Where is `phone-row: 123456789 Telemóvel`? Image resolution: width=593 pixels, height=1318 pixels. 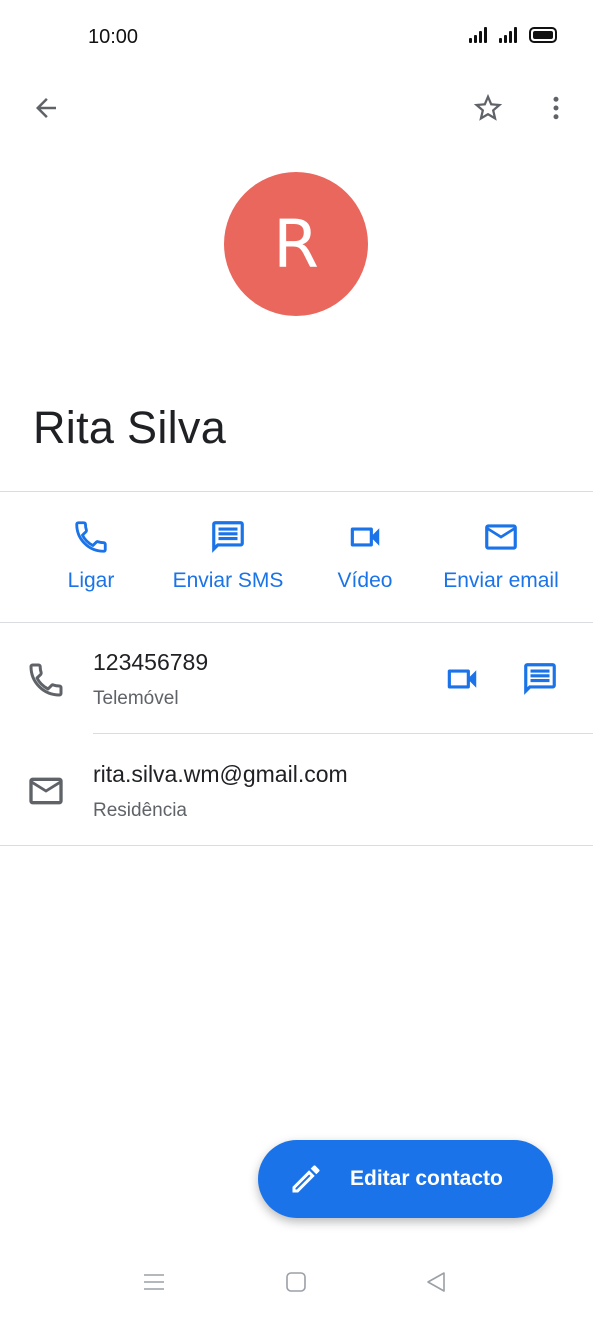
phone-row: 123456789 Telemóvel is located at coordinates (296, 678).